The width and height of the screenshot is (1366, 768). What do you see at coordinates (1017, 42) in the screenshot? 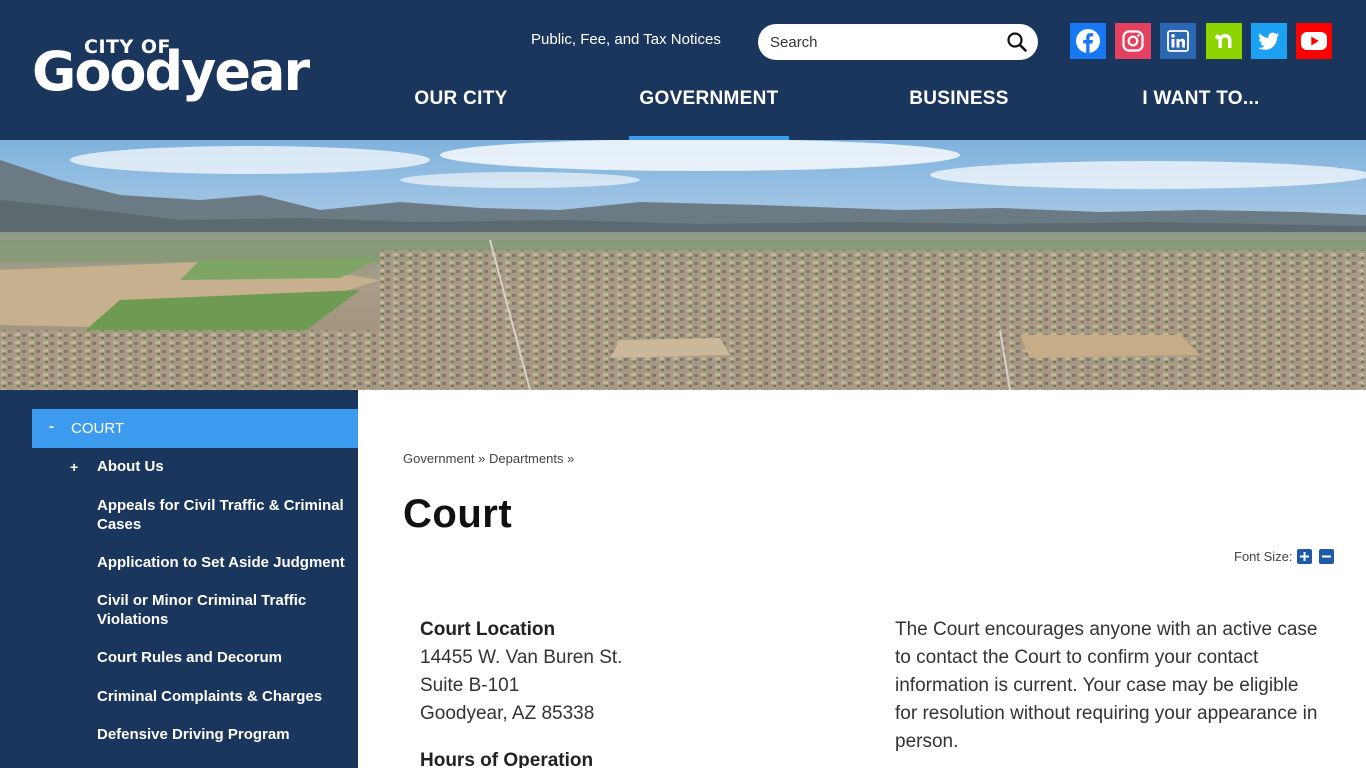
I see `search-icon` at bounding box center [1017, 42].